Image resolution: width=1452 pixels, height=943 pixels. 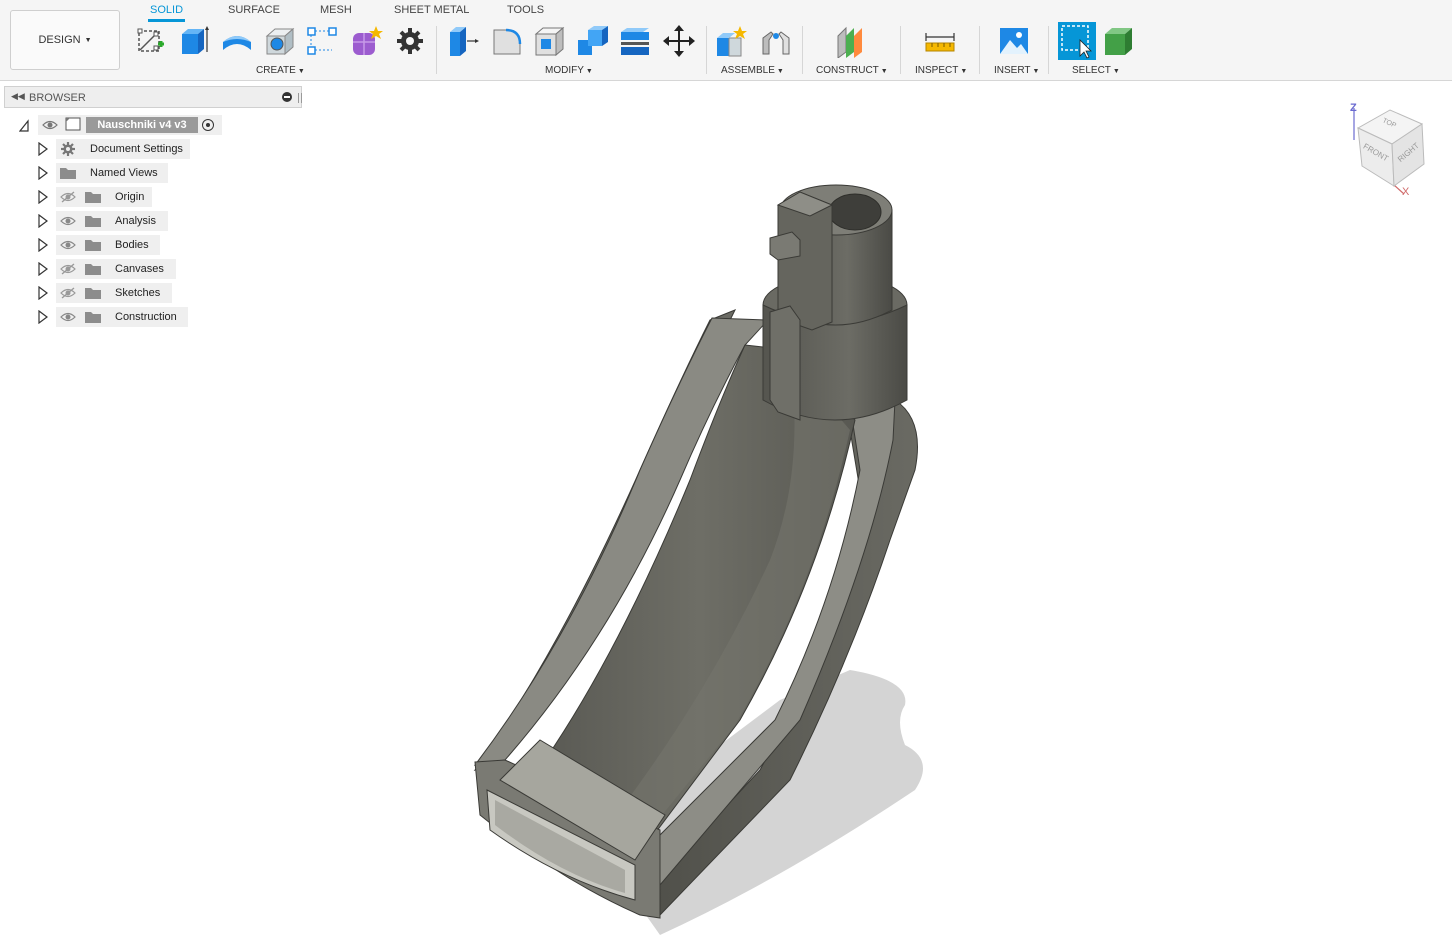 I want to click on tree-item-label: Origin, so click(x=130, y=197).